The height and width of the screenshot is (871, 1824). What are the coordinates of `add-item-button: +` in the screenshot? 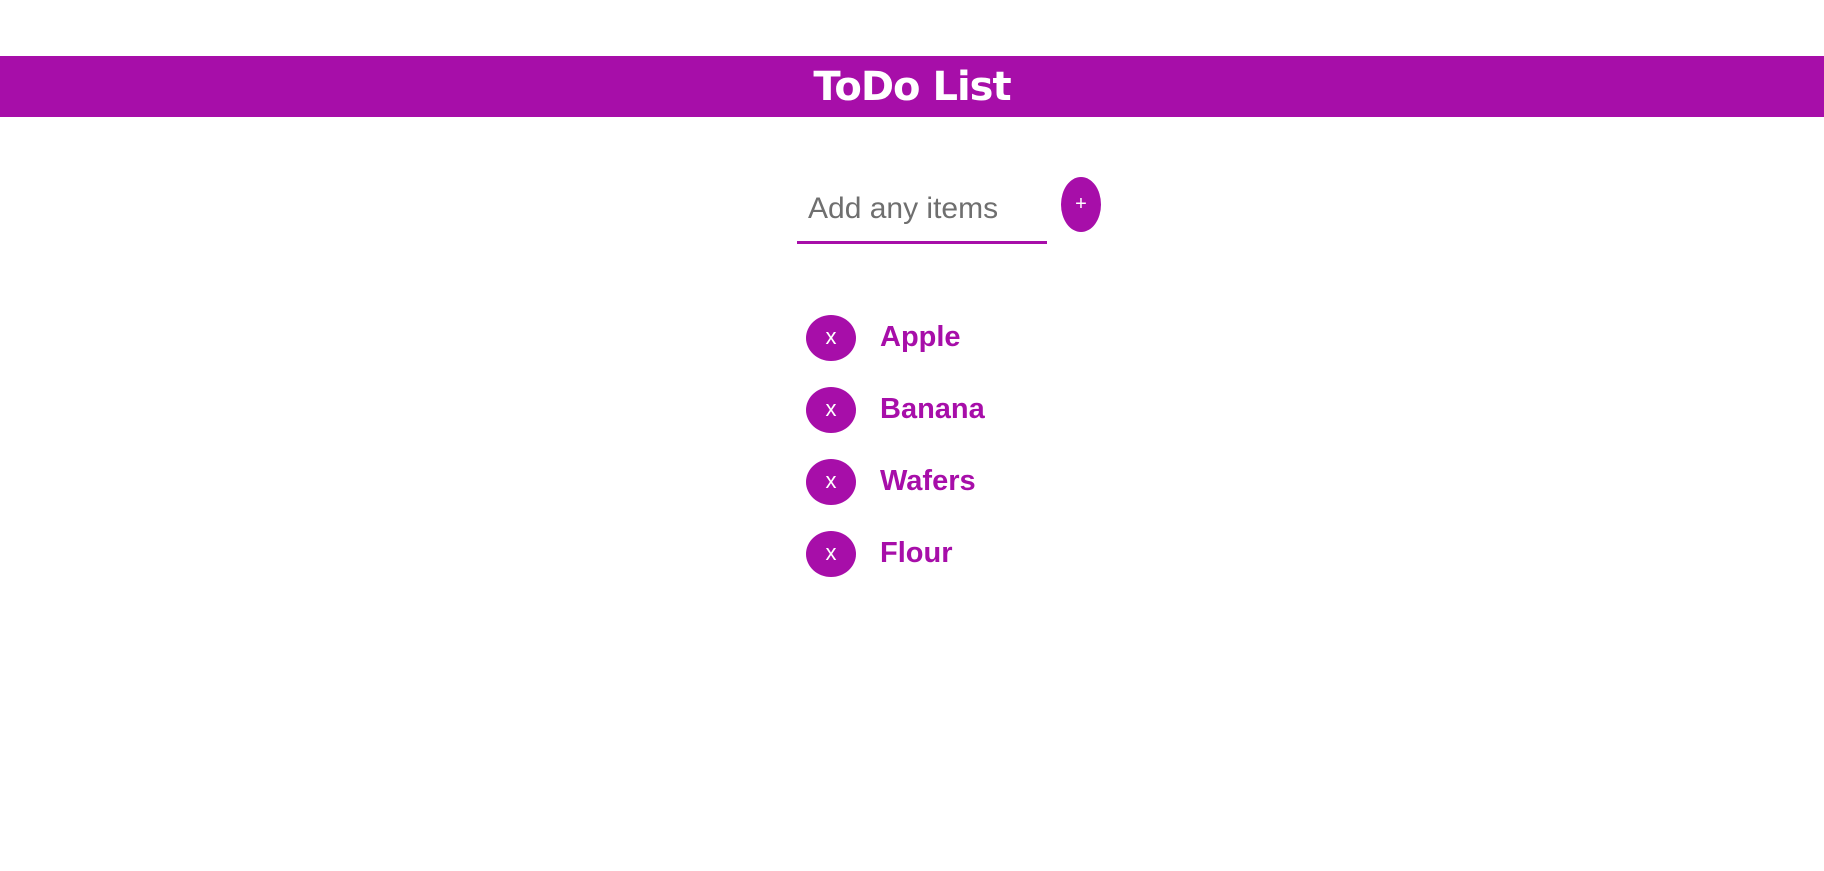 It's located at (1081, 204).